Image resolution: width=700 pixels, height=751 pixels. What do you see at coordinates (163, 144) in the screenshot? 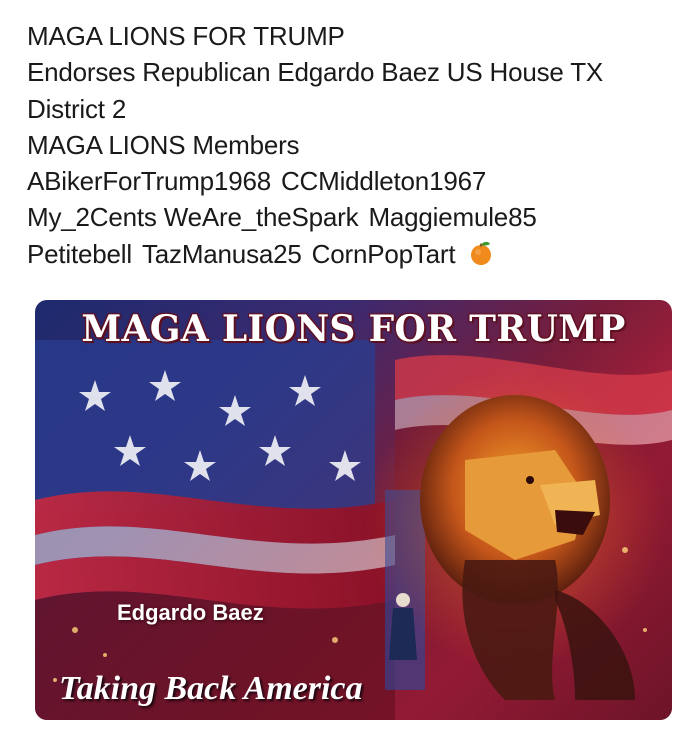
I see `post-line-members-heading: MAGA LIONS Members` at bounding box center [163, 144].